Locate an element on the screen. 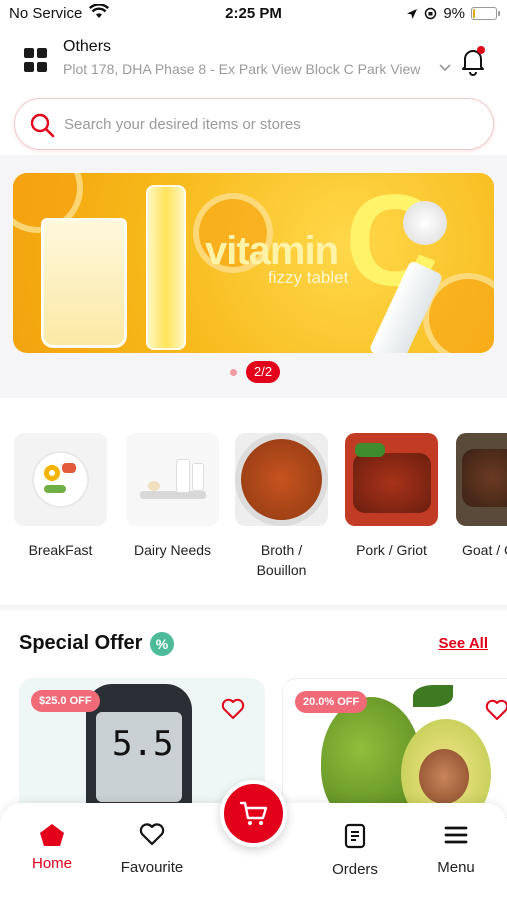 This screenshot has height=900, width=507. category-label: Pork / Griot is located at coordinates (391, 550).